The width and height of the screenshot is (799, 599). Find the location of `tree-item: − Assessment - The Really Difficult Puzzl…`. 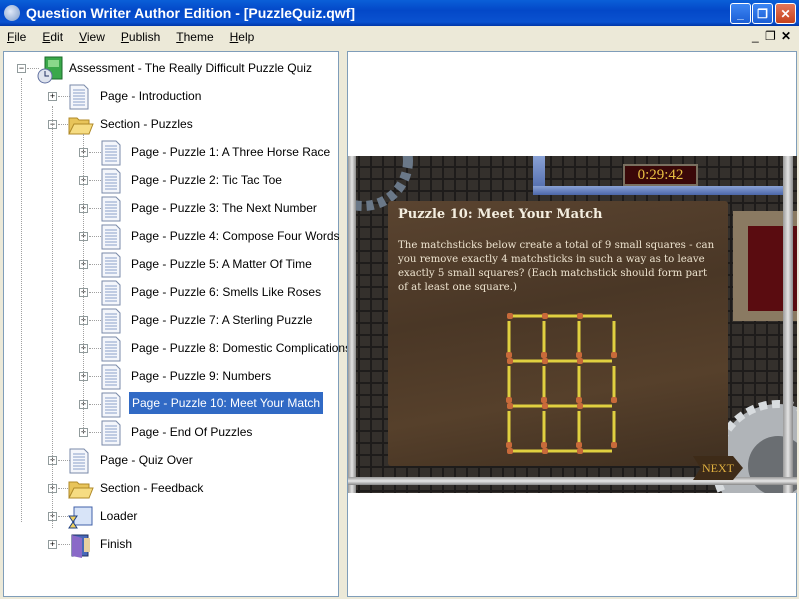

tree-item: − Assessment - The Really Difficult Puzzl… is located at coordinates (169, 70).